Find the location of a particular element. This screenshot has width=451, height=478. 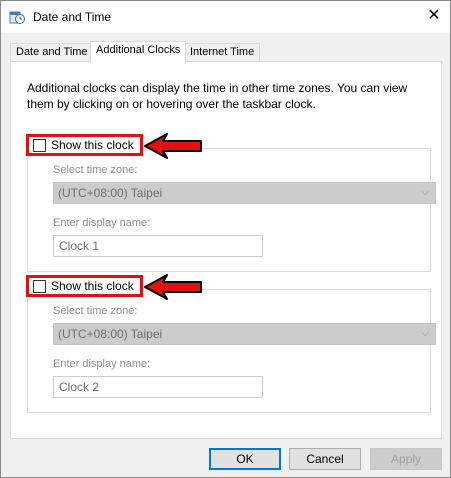

close-button: ✕ is located at coordinates (434, 17).